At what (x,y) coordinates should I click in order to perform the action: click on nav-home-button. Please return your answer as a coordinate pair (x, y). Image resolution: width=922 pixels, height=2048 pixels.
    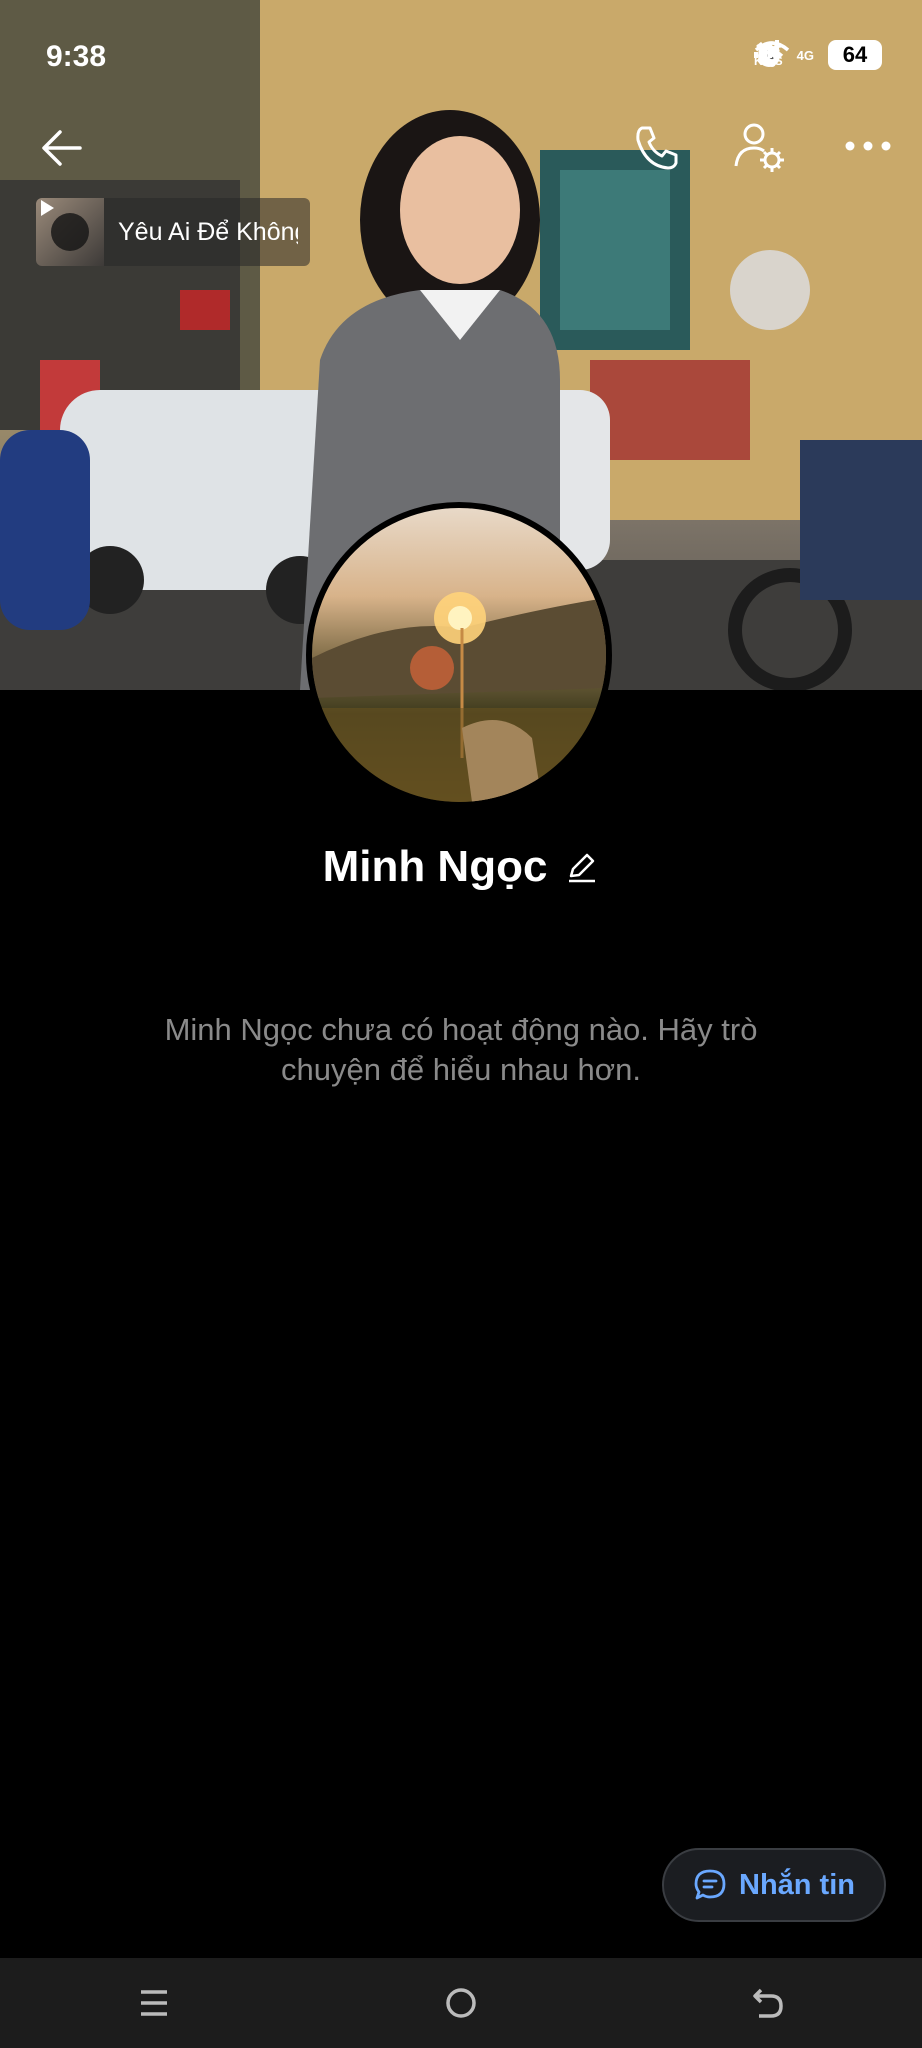
    Looking at the image, I should click on (461, 2003).